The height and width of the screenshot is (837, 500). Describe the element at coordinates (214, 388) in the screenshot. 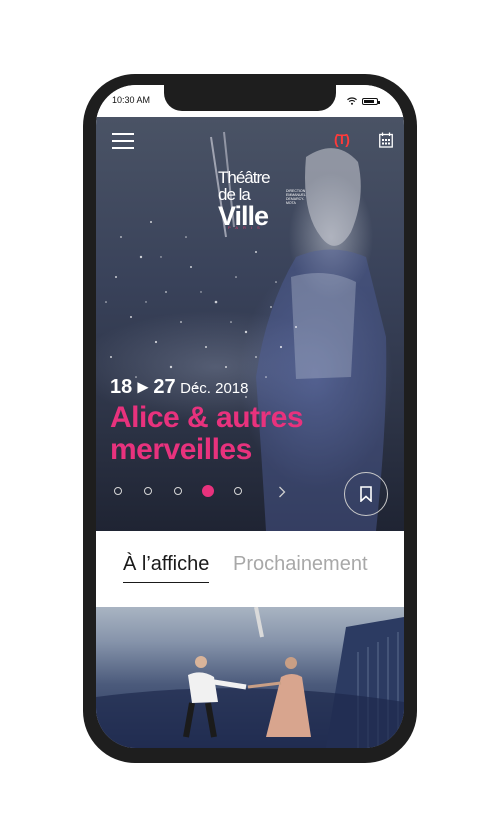

I see `event-date-month: Déc. 2018` at that location.